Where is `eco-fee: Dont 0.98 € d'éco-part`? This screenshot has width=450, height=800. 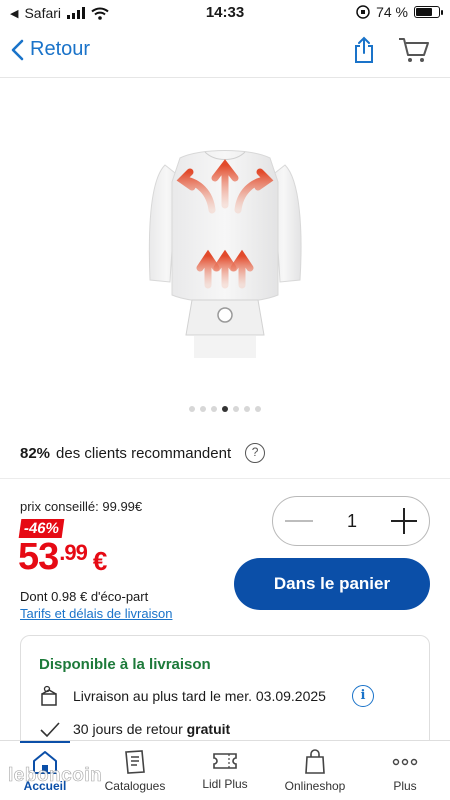 eco-fee: Dont 0.98 € d'éco-part is located at coordinates (84, 596).